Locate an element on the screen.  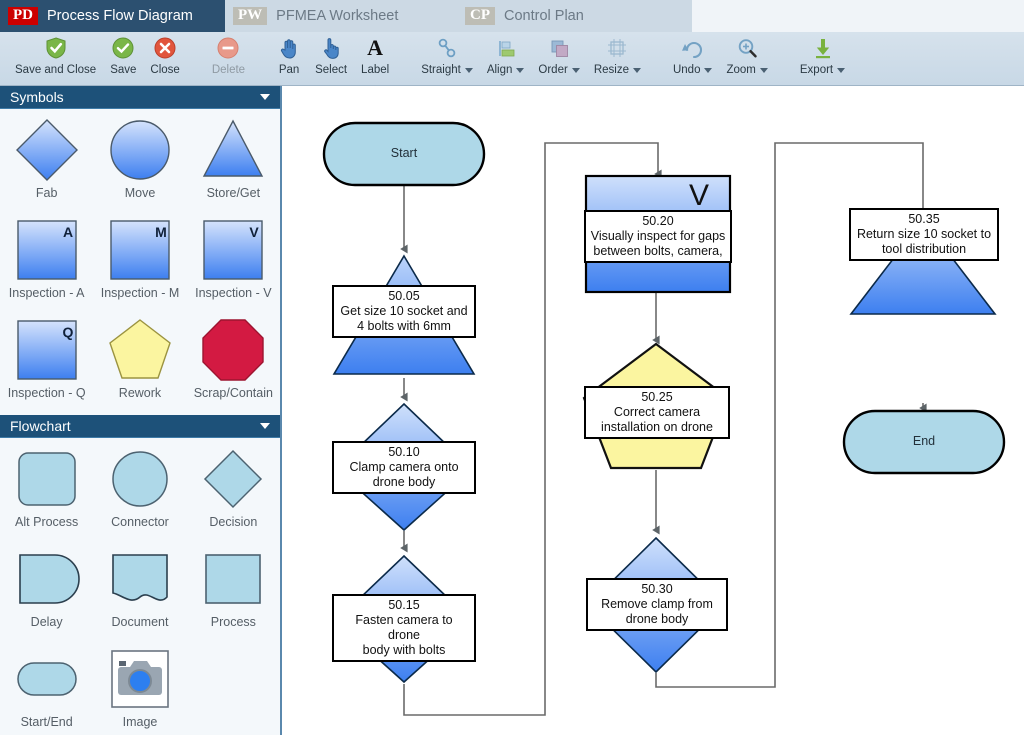
node-text-5035-line2: tool distribution is located at coordinates (924, 249).